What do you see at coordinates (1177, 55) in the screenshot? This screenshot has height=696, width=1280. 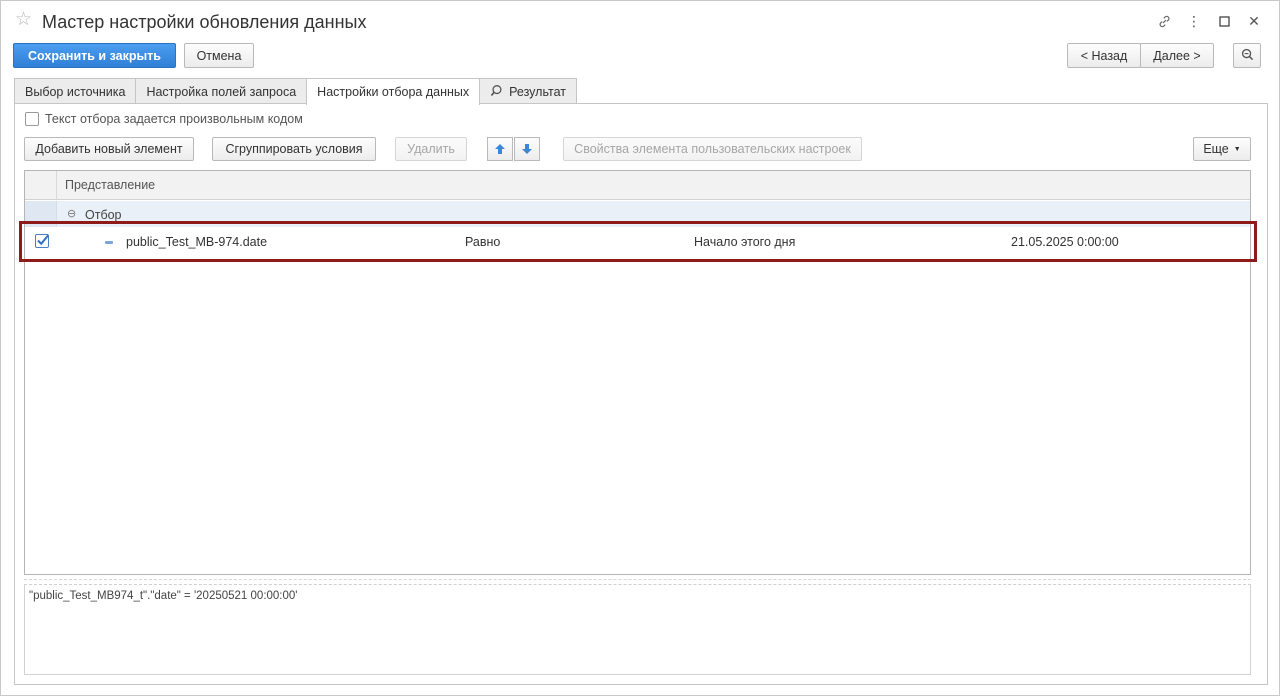 I see `next-button: Далее >` at bounding box center [1177, 55].